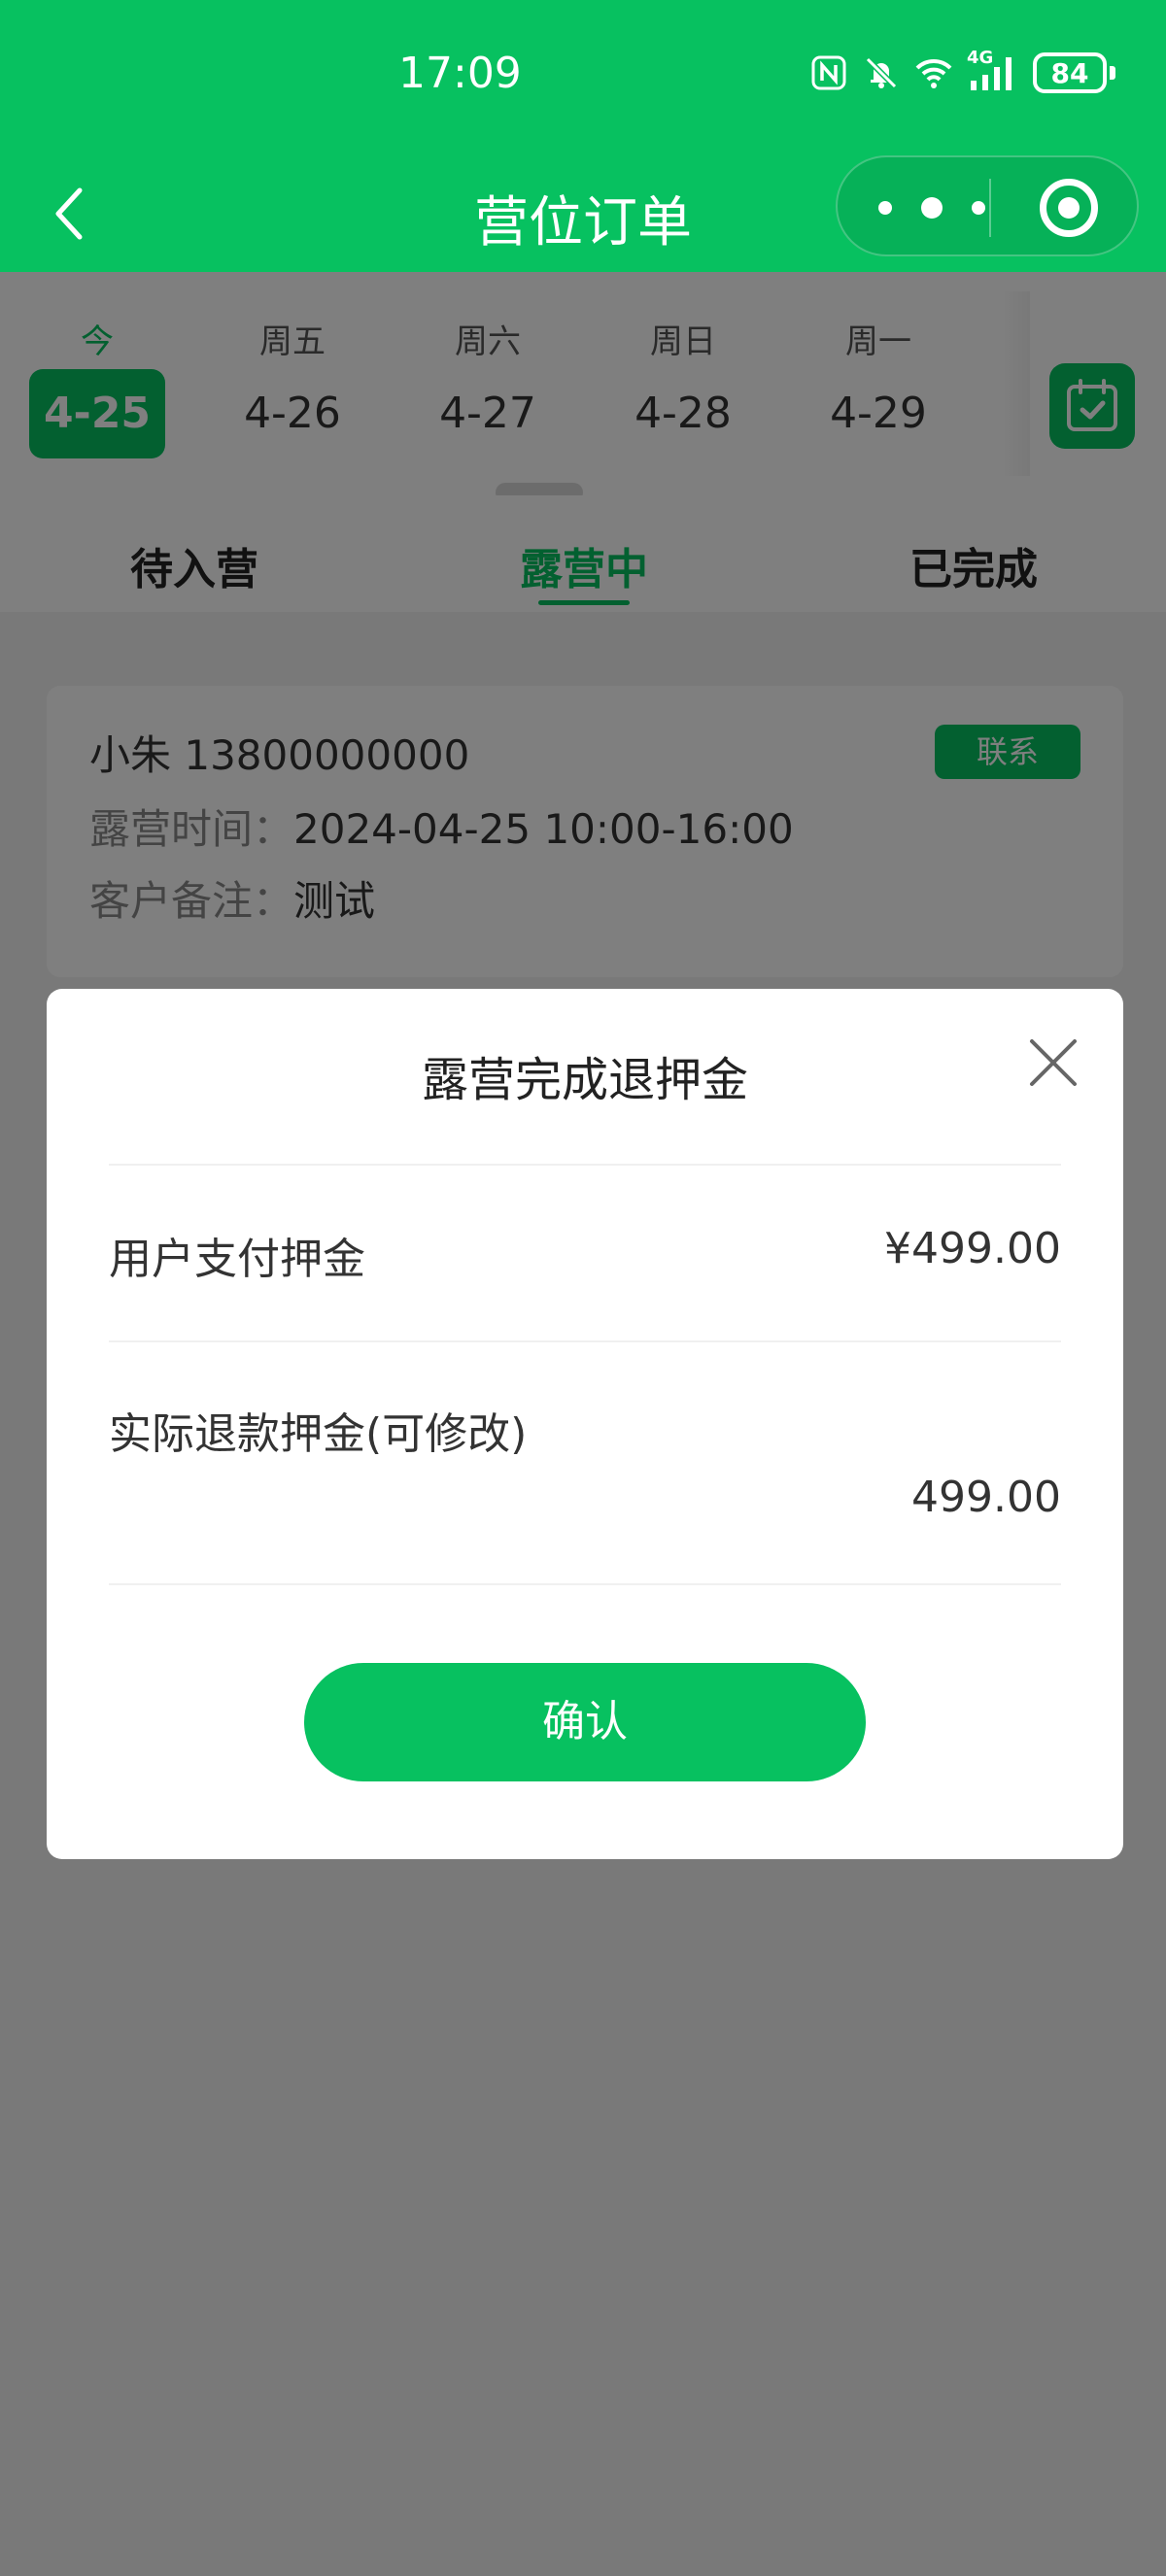  I want to click on status-icons: 4G 84, so click(962, 70).